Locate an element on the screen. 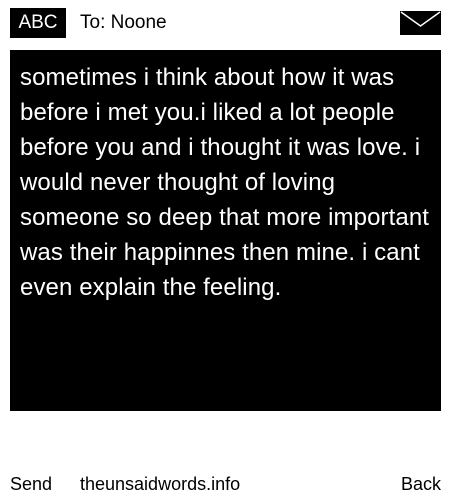  recipient-field: To: Noone is located at coordinates (123, 23).